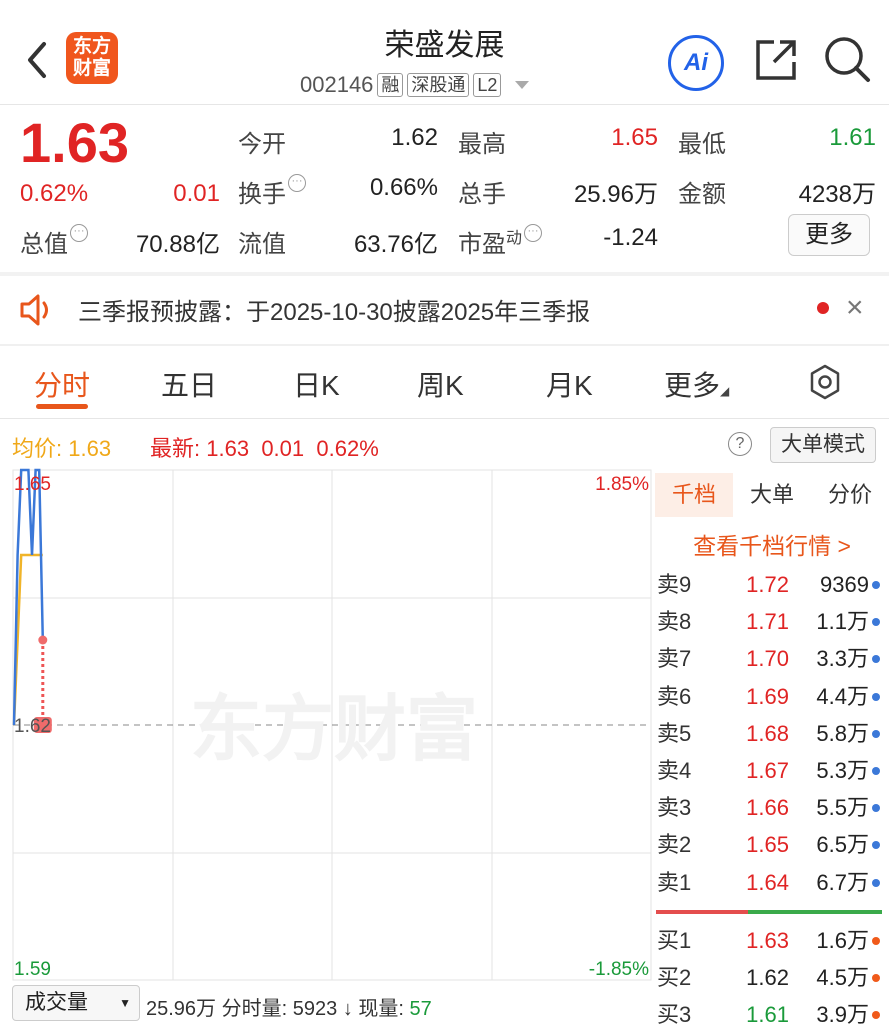 This screenshot has width=889, height=1033. What do you see at coordinates (482, 194) in the screenshot?
I see `volume-label: 总手` at bounding box center [482, 194].